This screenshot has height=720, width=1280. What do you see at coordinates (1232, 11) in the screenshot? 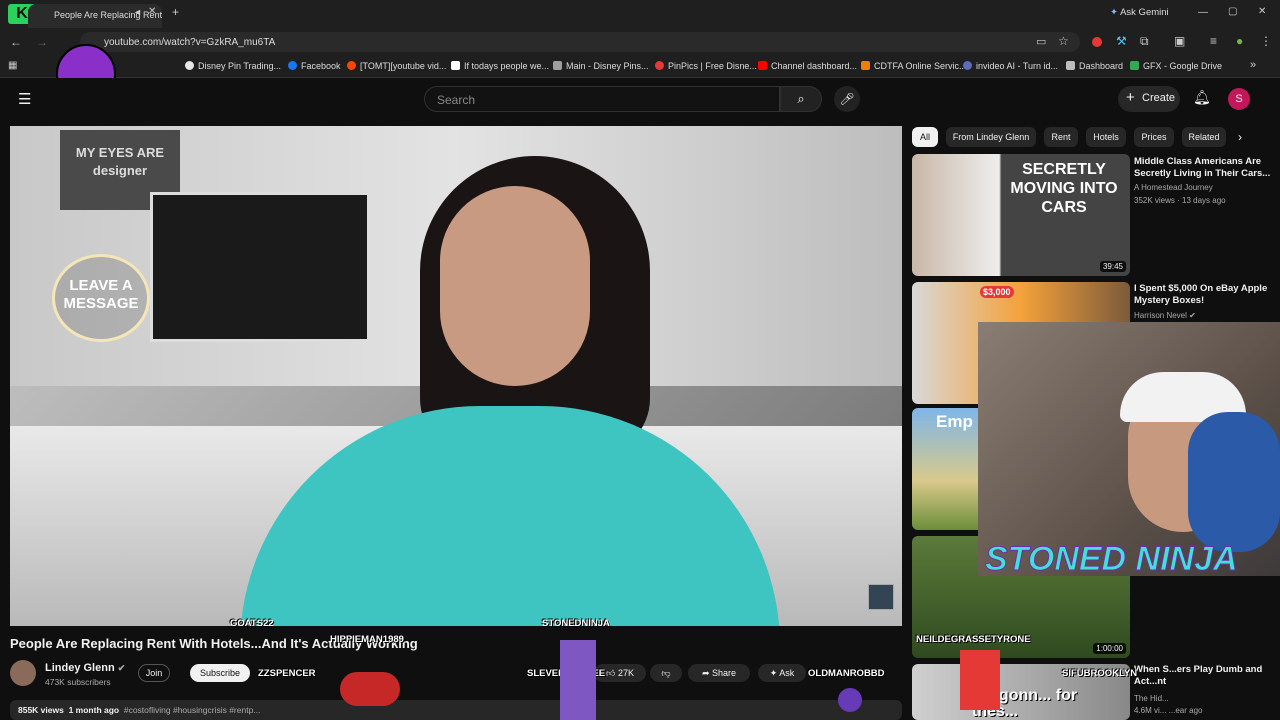
I see `maximize-icon: ▢` at bounding box center [1232, 11].